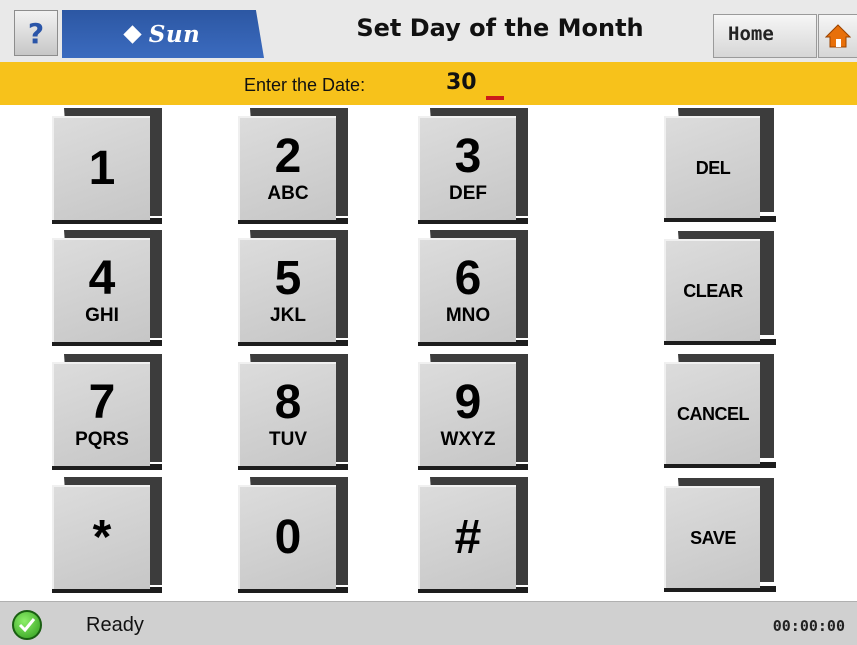  I want to click on key-9: 9 WXYZ, so click(473, 414).